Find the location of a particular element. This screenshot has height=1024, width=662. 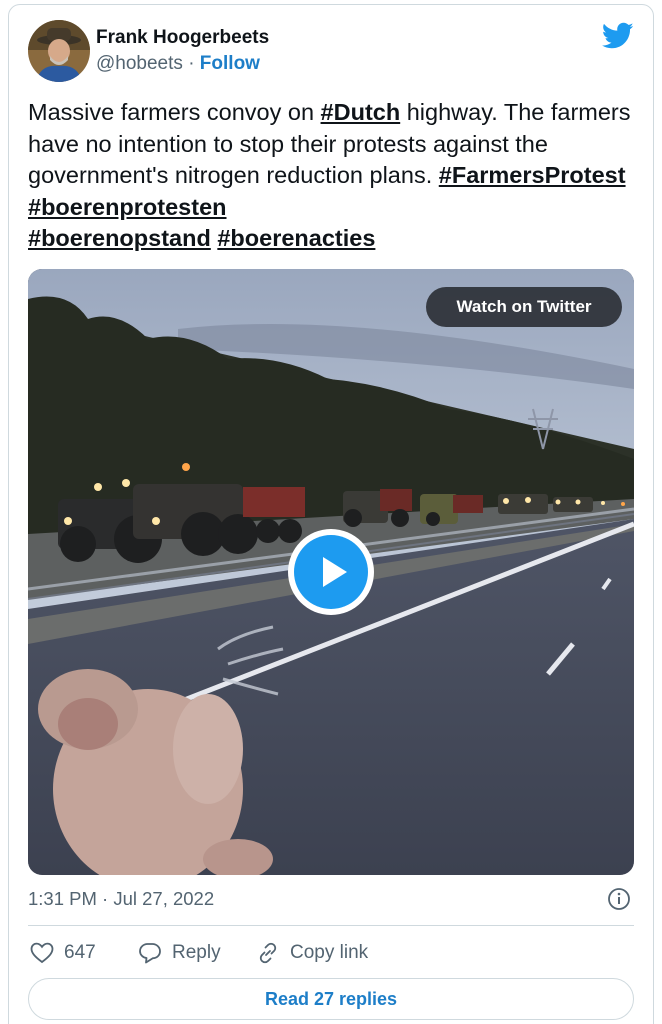

play-button is located at coordinates (331, 572).